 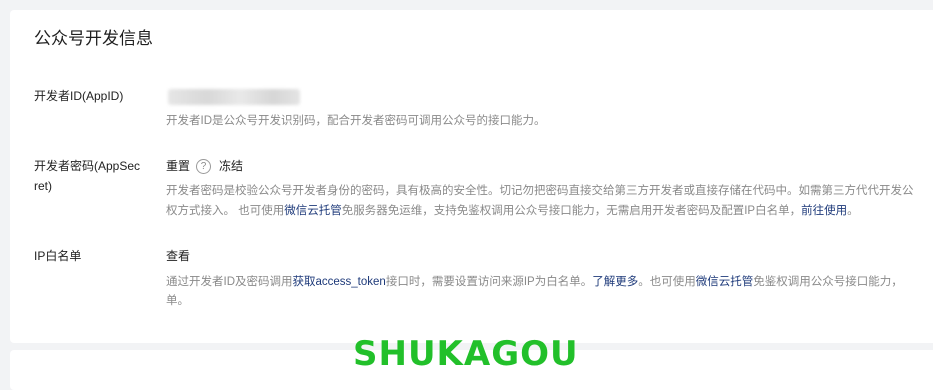 I want to click on ip-whitelist-description-line2: 单。, so click(x=177, y=301).